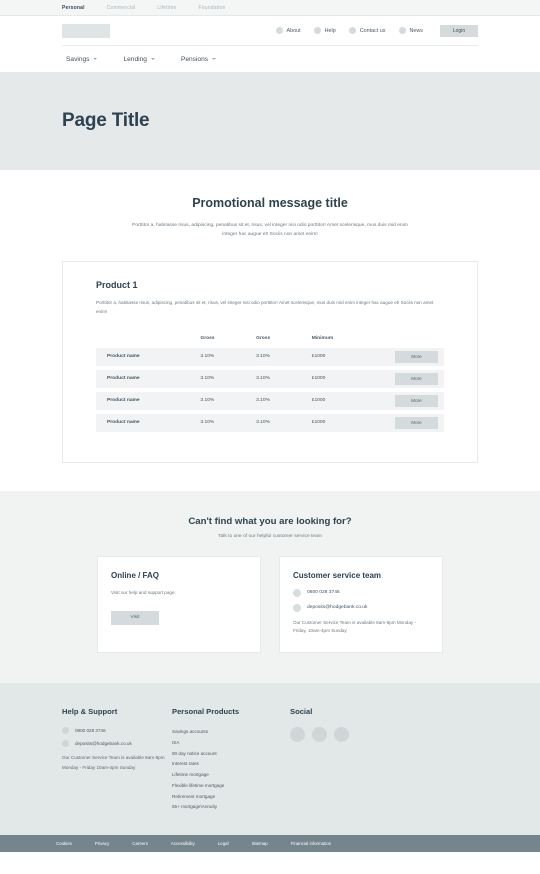 The height and width of the screenshot is (874, 540). Describe the element at coordinates (135, 59) in the screenshot. I see `nav-item-label: Lending` at that location.